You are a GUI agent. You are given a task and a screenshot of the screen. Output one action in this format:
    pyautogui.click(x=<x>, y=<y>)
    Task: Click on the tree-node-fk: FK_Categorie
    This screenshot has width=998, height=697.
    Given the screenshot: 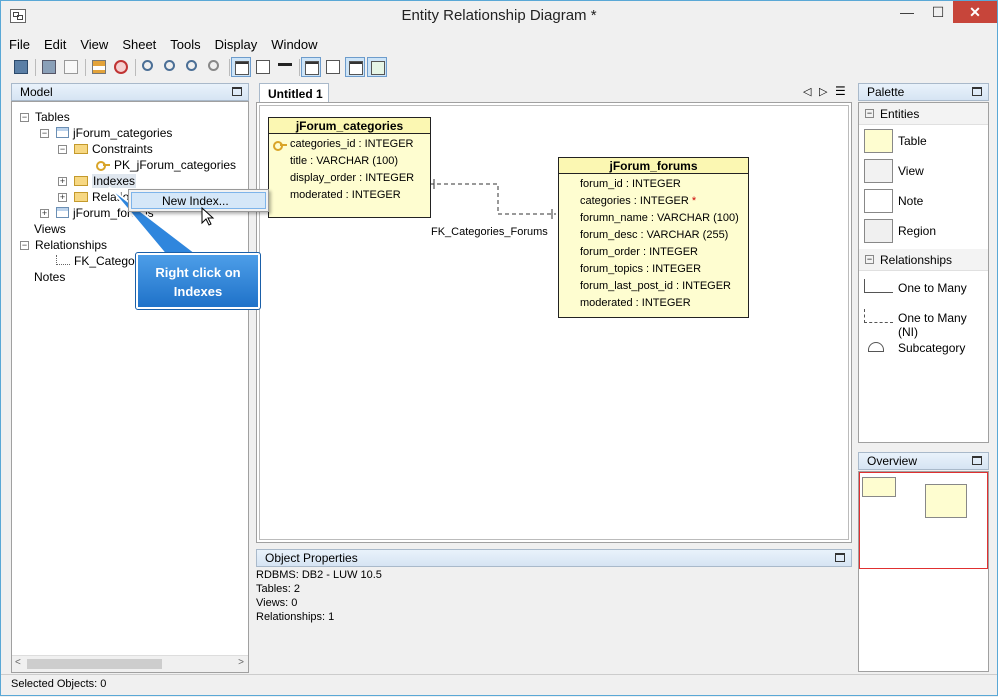 What is the action you would take?
    pyautogui.click(x=102, y=262)
    